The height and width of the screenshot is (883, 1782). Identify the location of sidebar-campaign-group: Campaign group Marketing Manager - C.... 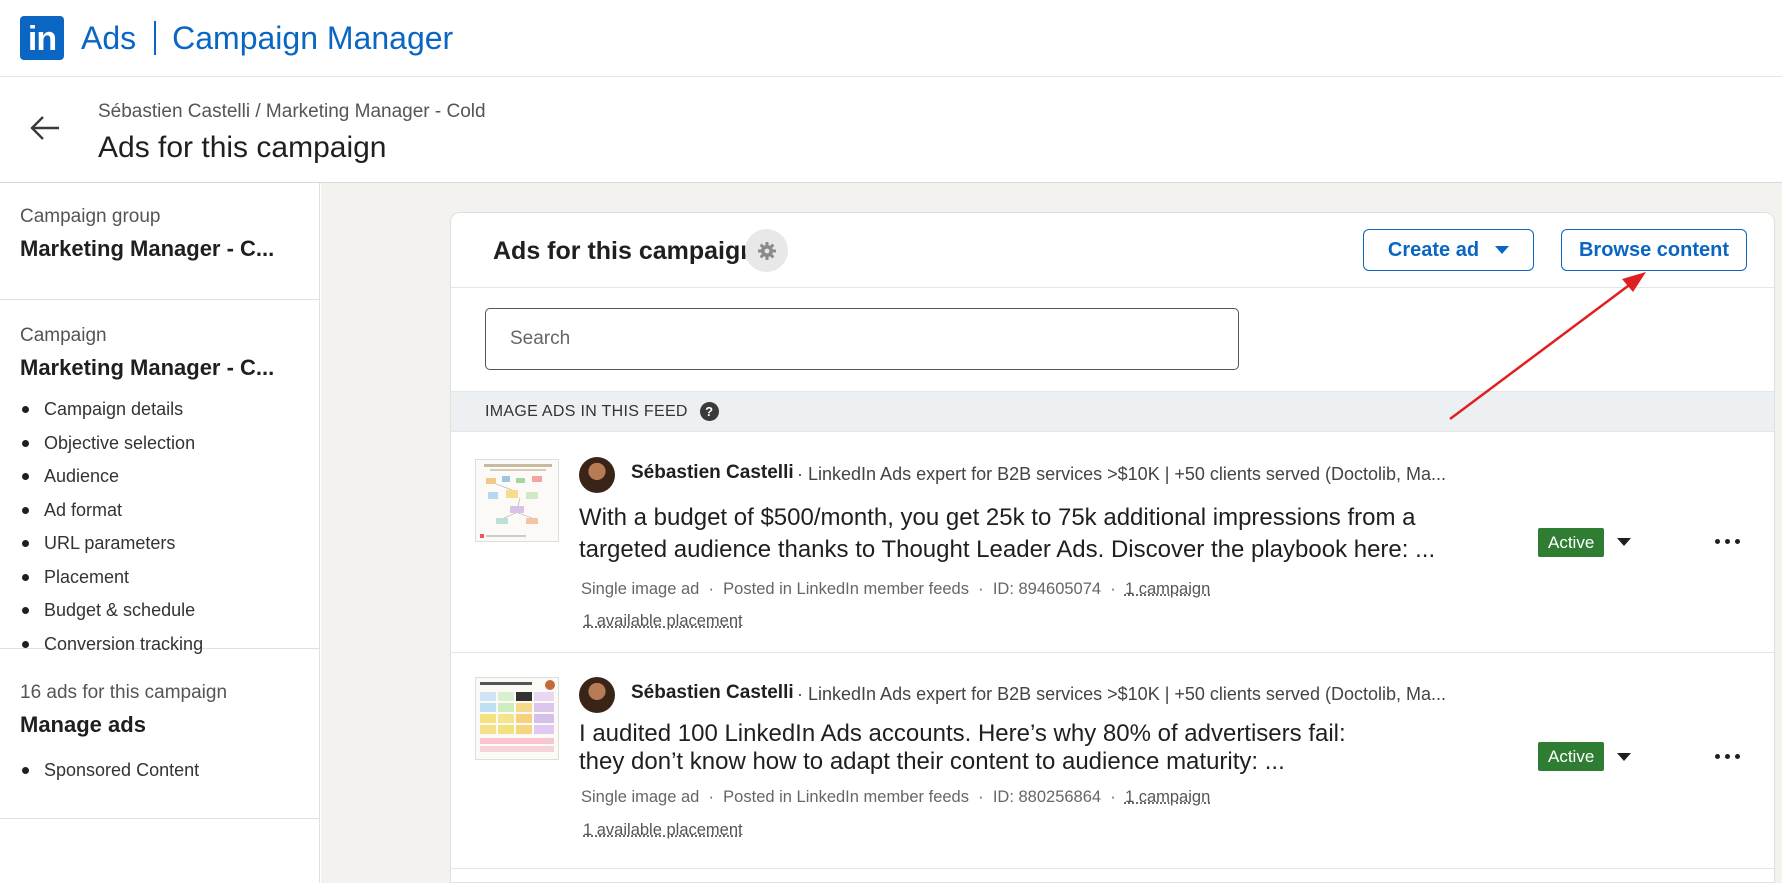
(159, 241).